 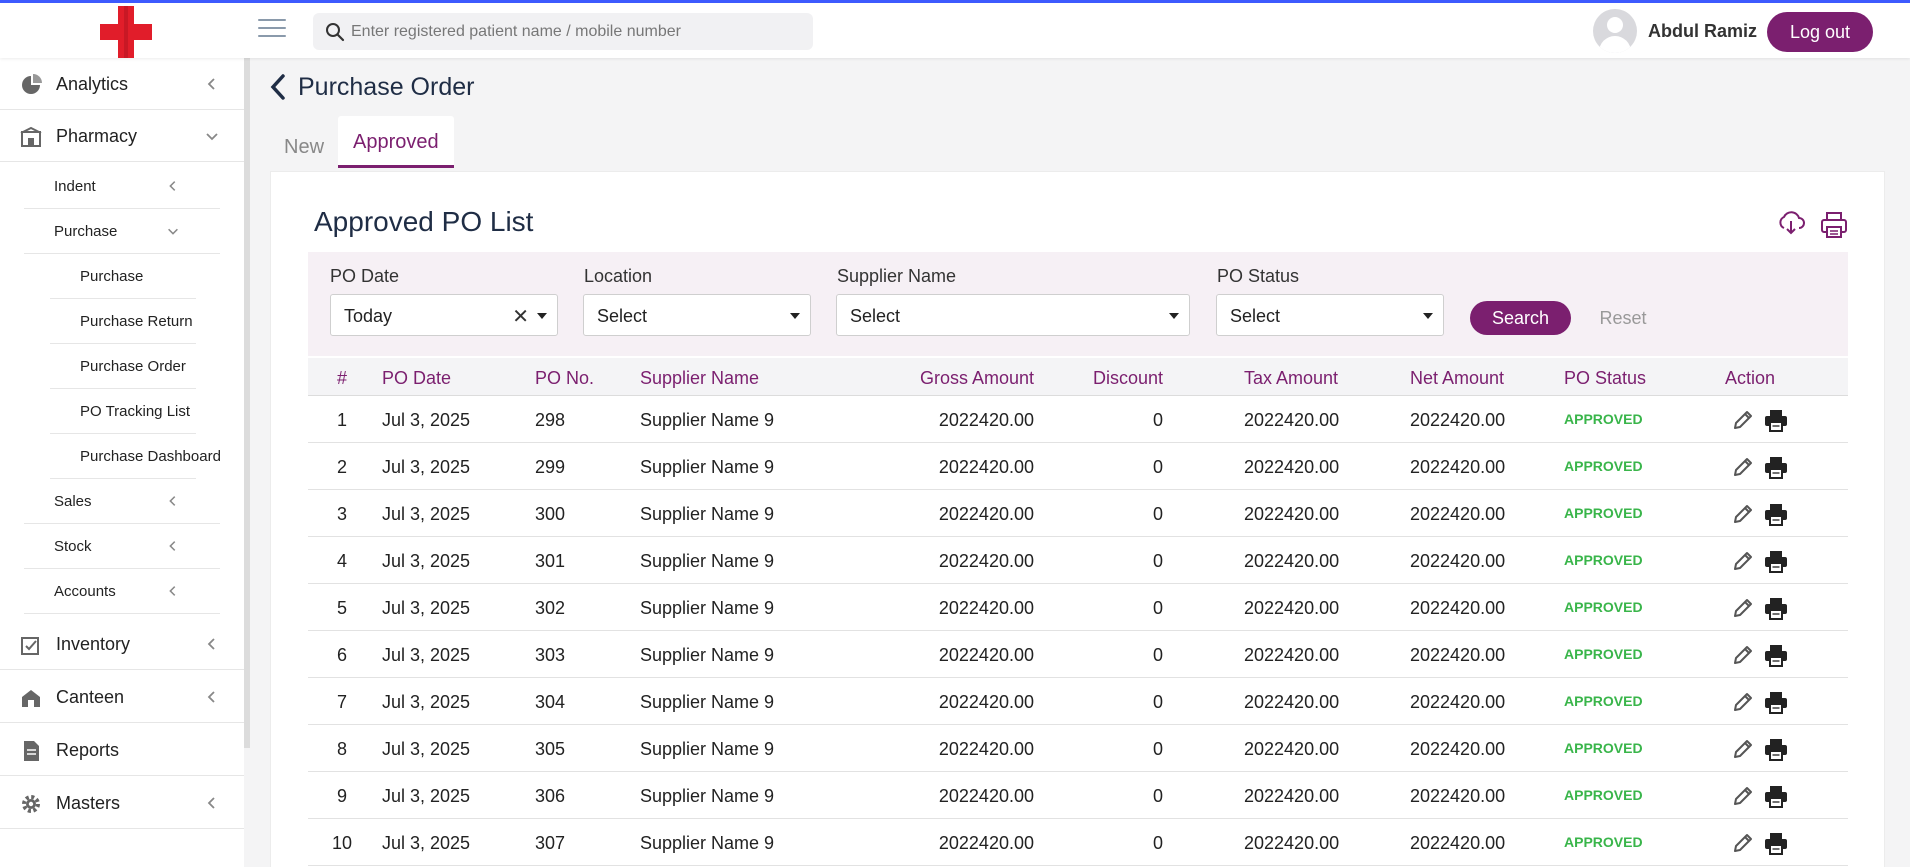 I want to click on sidebar-item-canteen: Canteen, so click(x=122, y=697).